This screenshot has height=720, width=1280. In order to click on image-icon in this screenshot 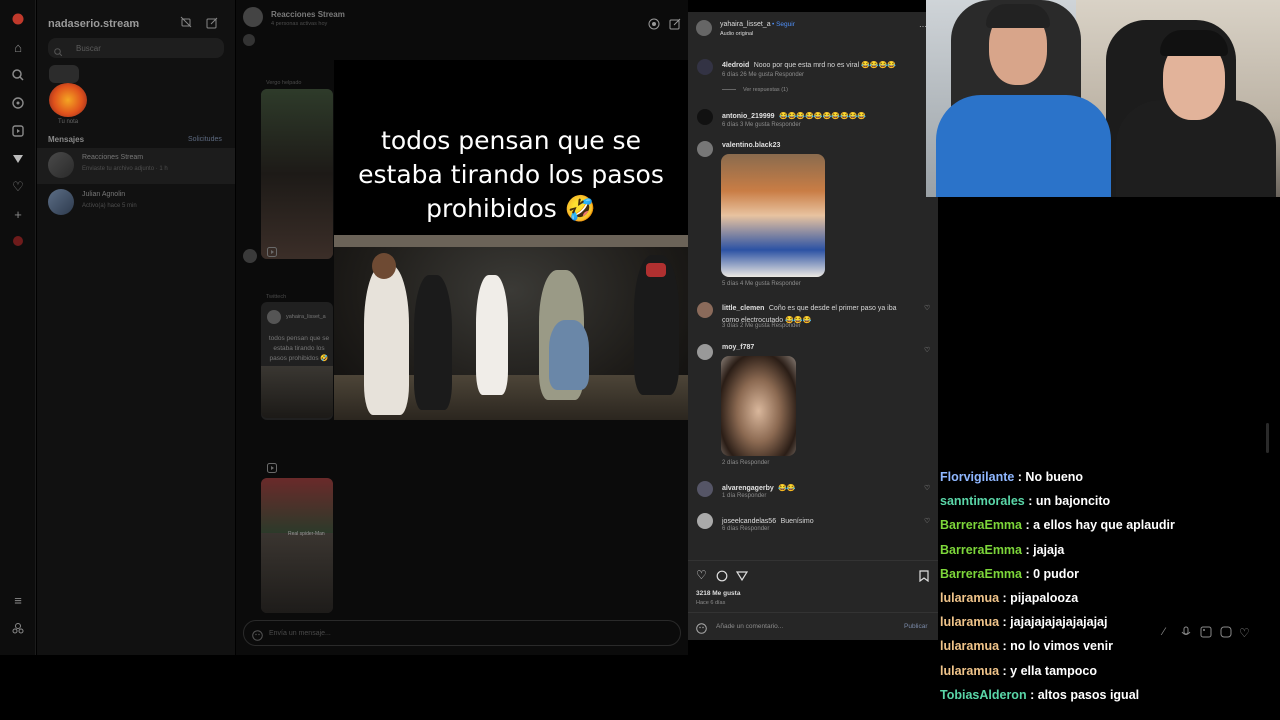, I will do `click(1206, 633)`.